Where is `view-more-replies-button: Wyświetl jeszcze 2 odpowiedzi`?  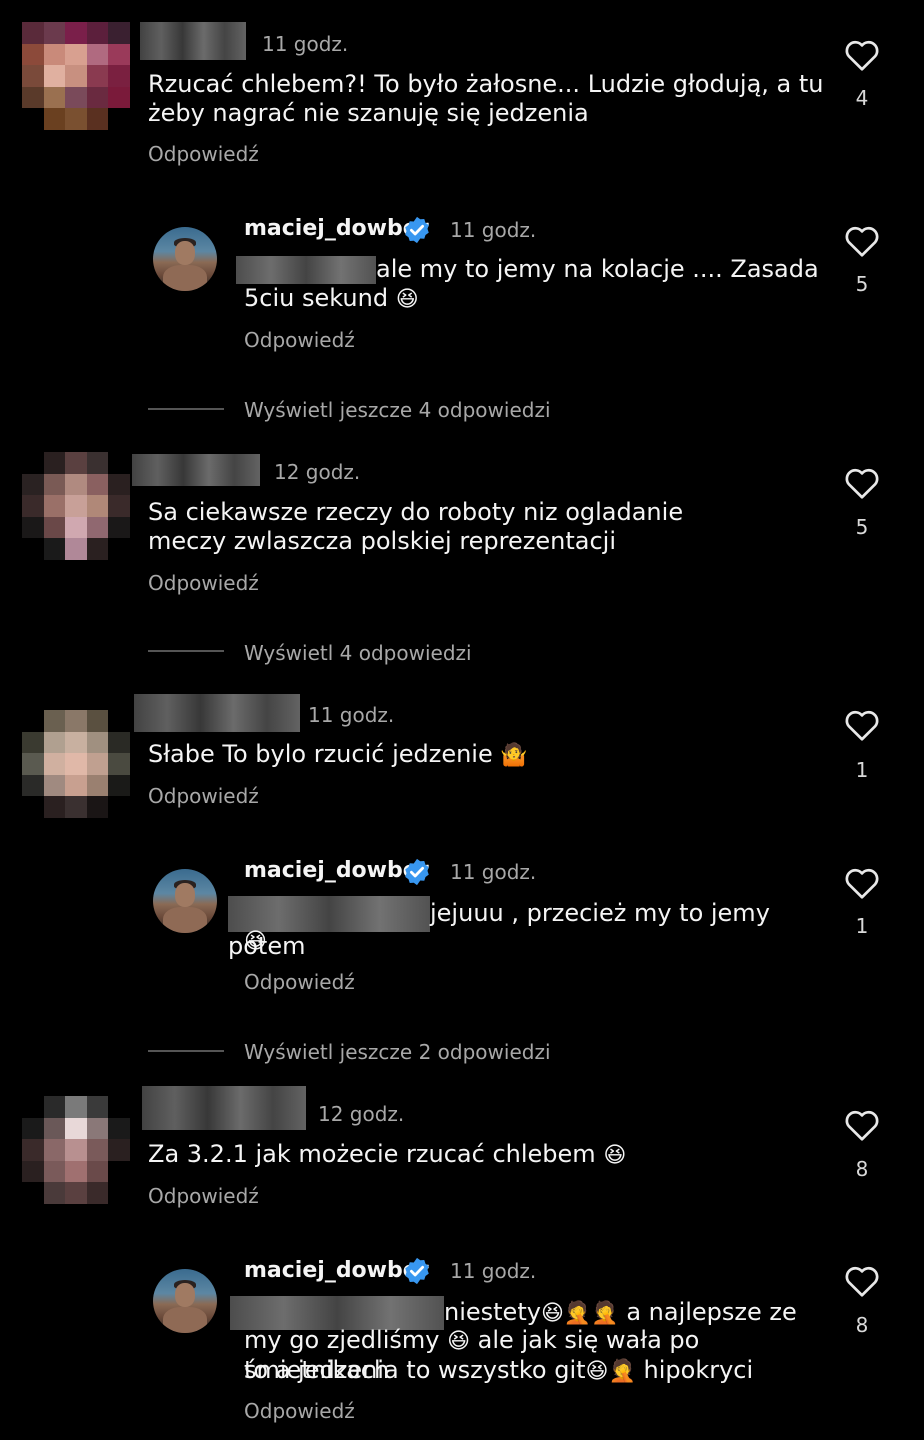 view-more-replies-button: Wyświetl jeszcze 2 odpowiedzi is located at coordinates (397, 1052).